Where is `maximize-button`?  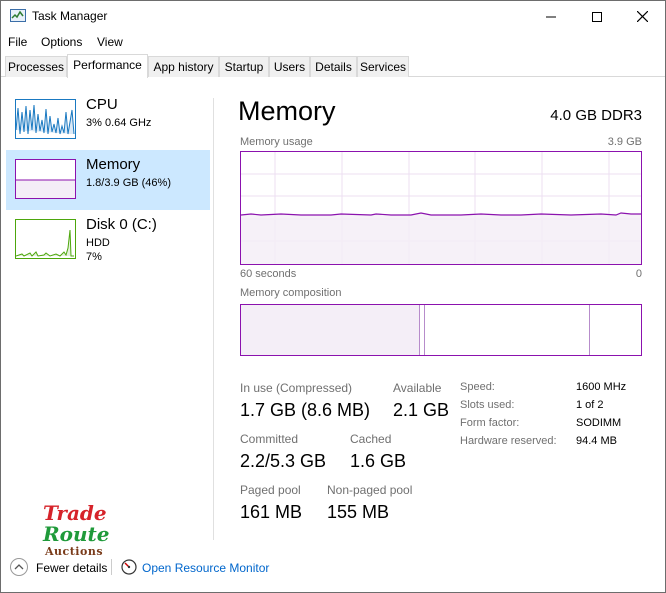 maximize-button is located at coordinates (597, 16).